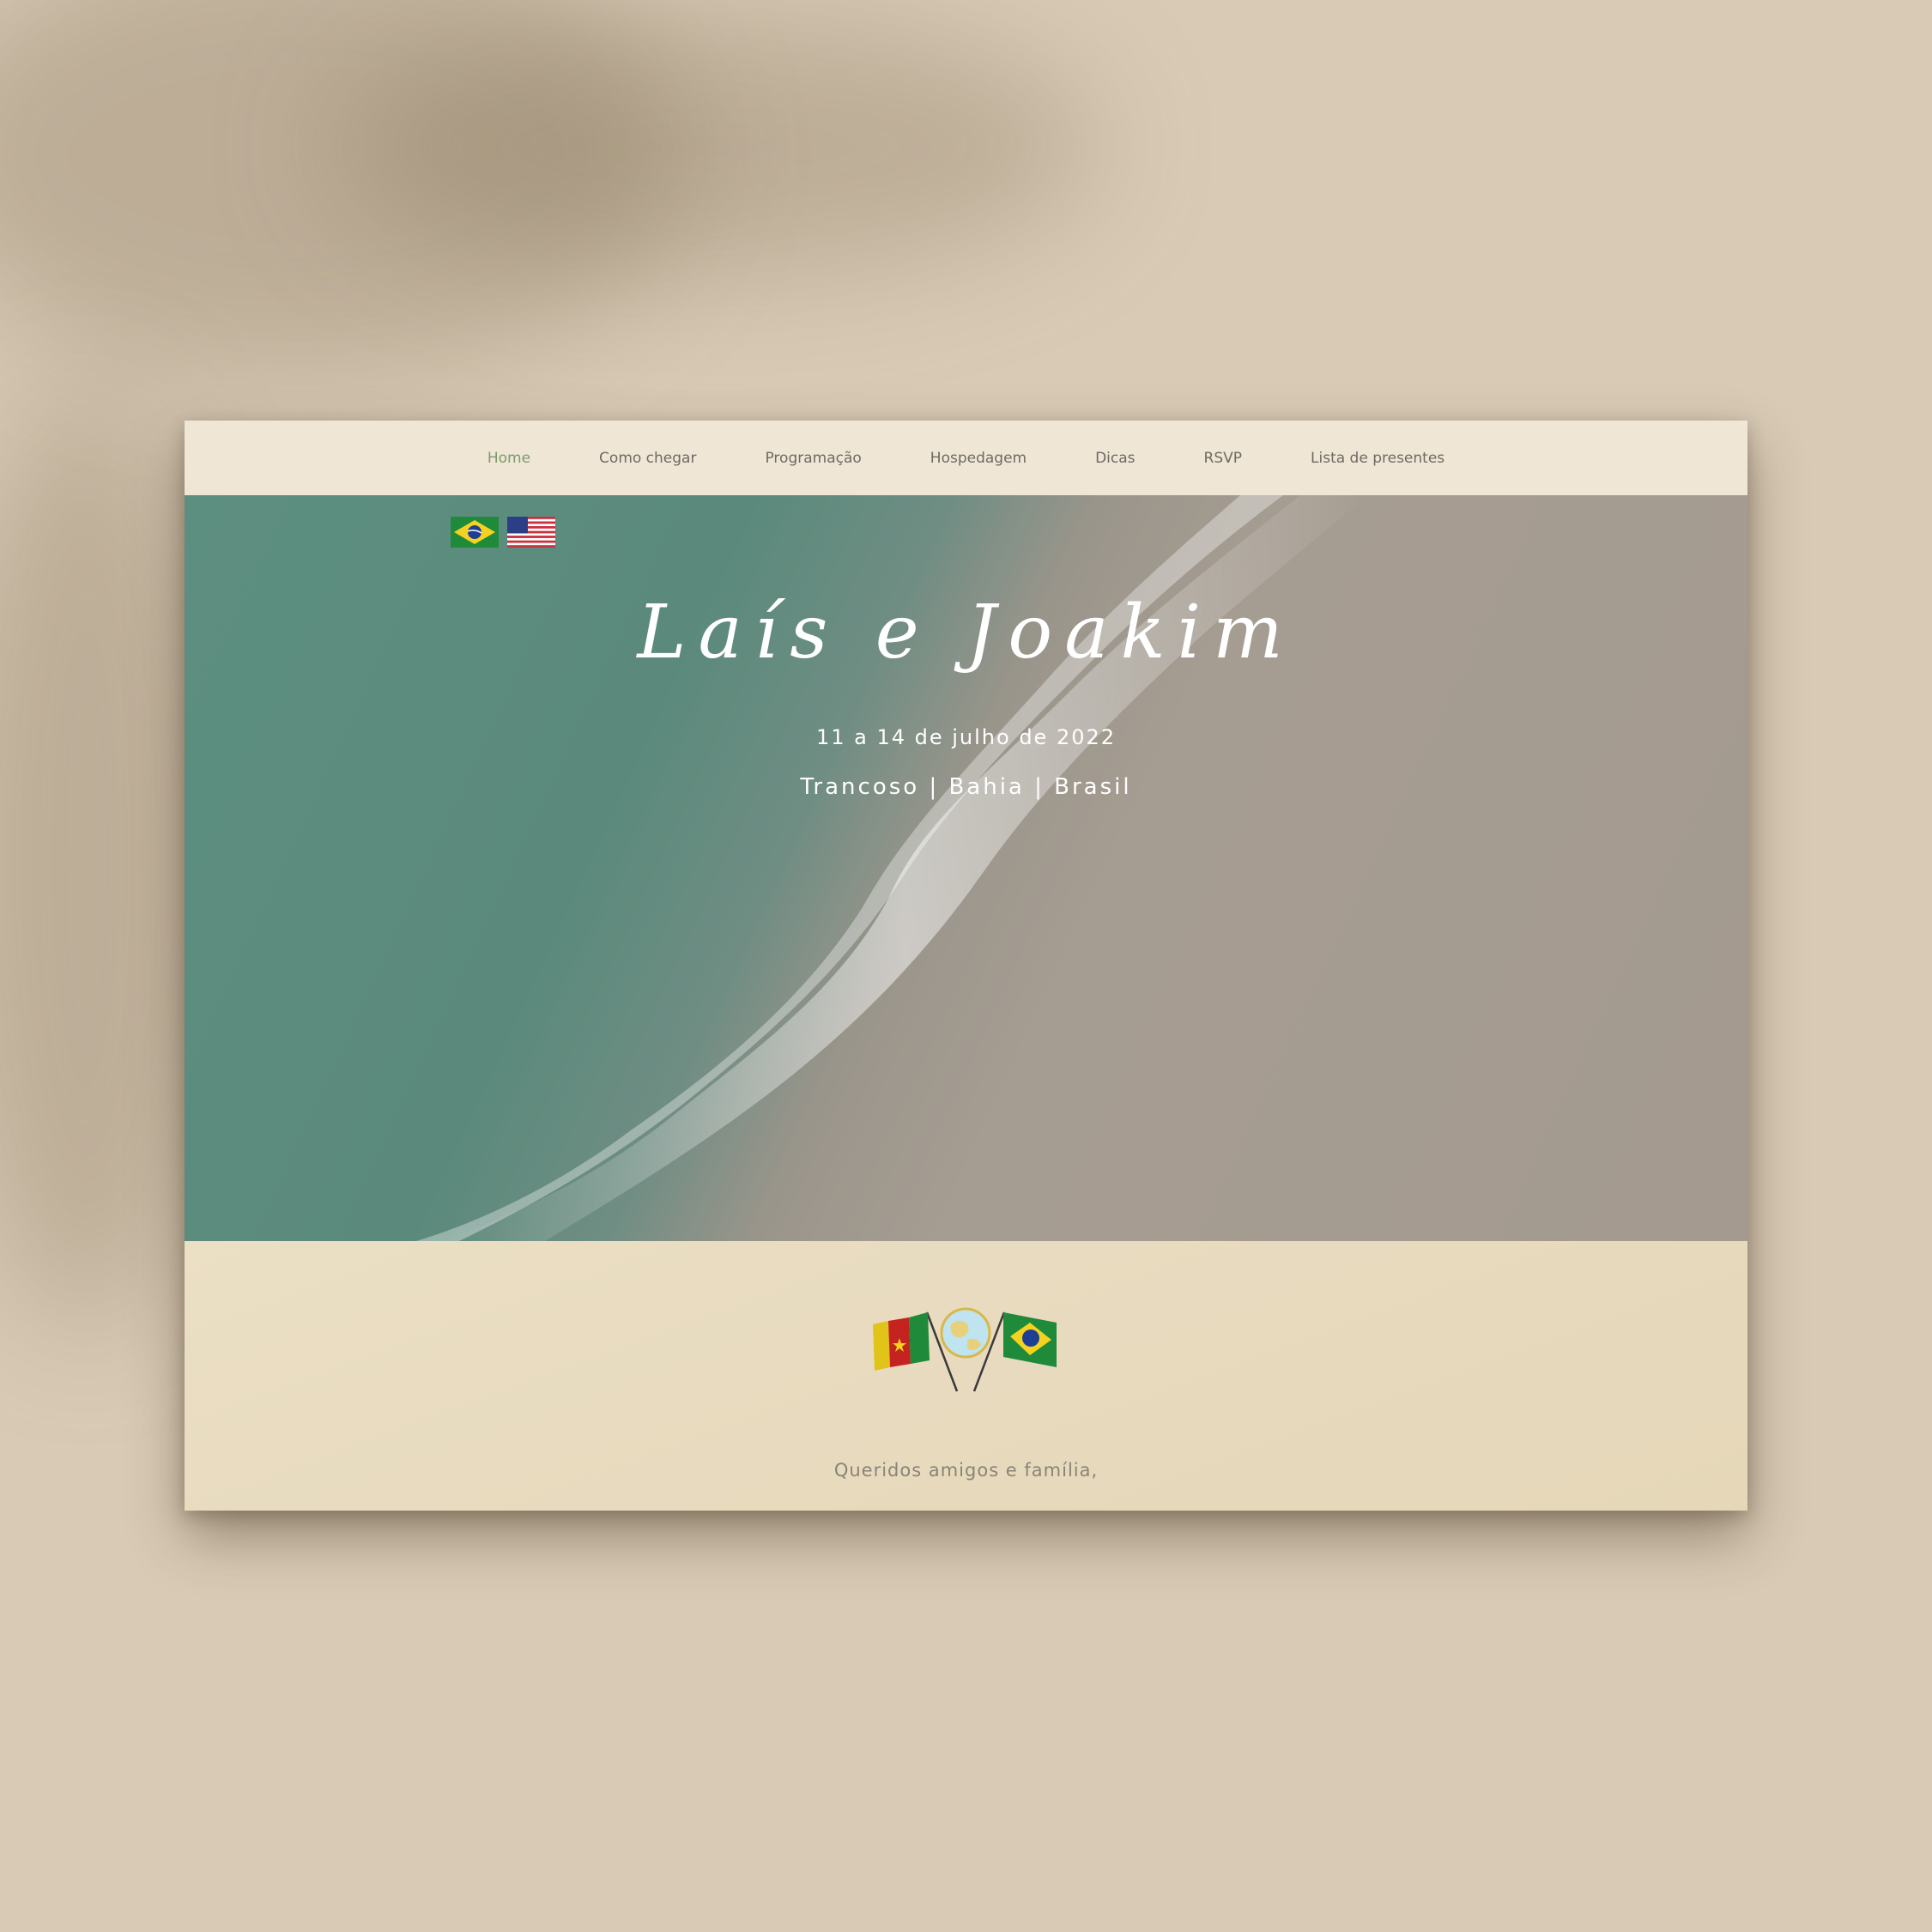 The image size is (1932, 1932). What do you see at coordinates (979, 459) in the screenshot?
I see `nav-hospedagem: Hospedagem` at bounding box center [979, 459].